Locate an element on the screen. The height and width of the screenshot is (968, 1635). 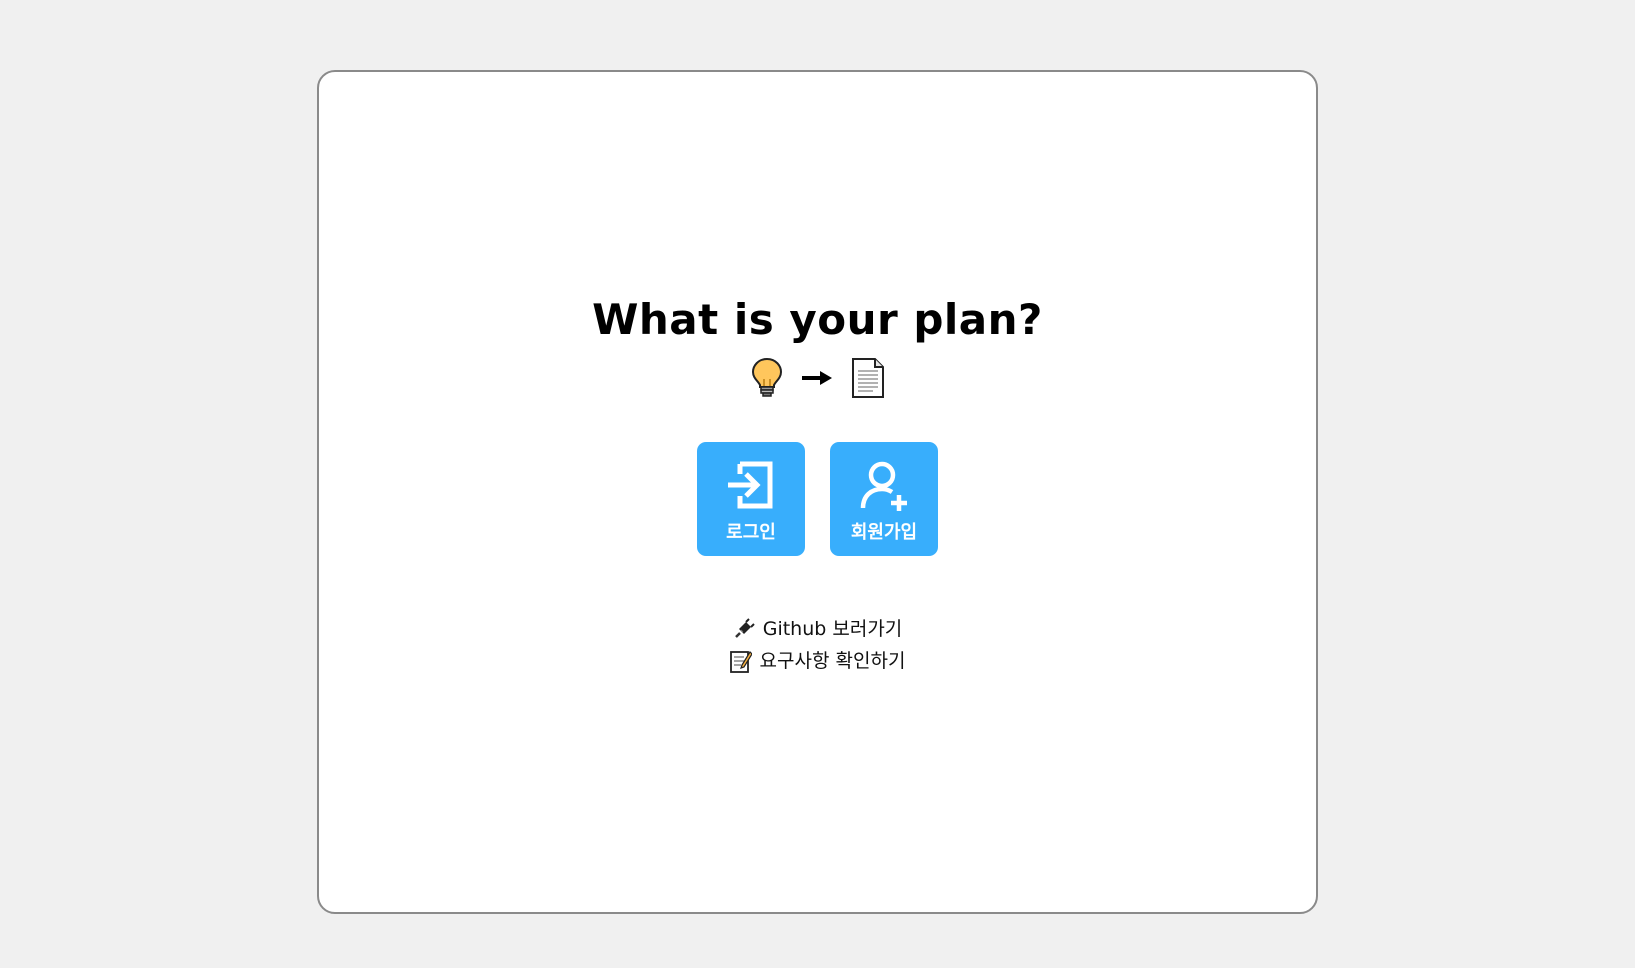
github-link-label: Github 보러가기 is located at coordinates (832, 629).